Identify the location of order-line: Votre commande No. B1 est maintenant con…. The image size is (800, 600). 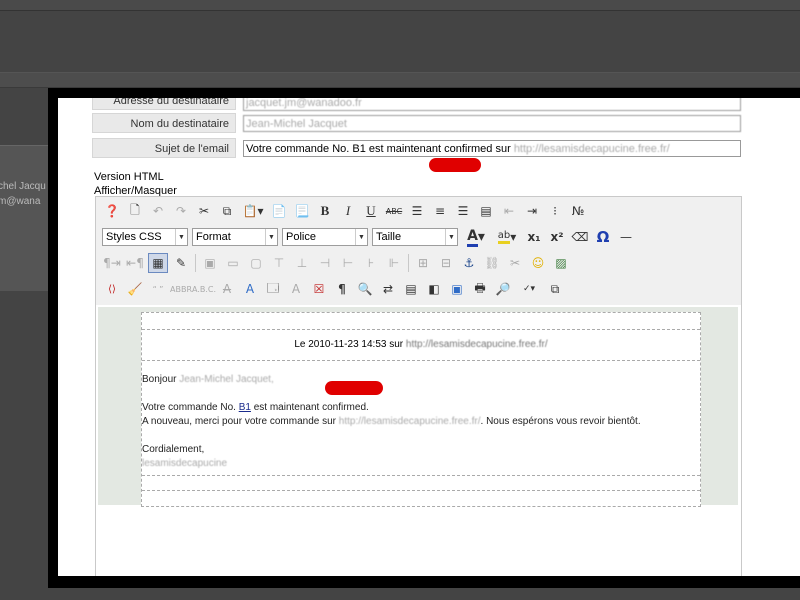
(417, 408).